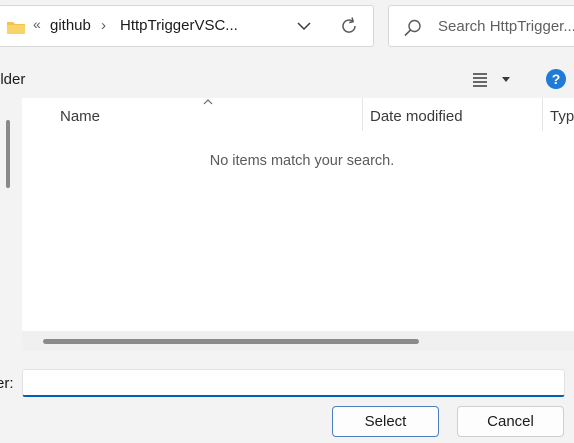 The width and height of the screenshot is (574, 443). What do you see at coordinates (80, 116) in the screenshot?
I see `column-header-name: Name` at bounding box center [80, 116].